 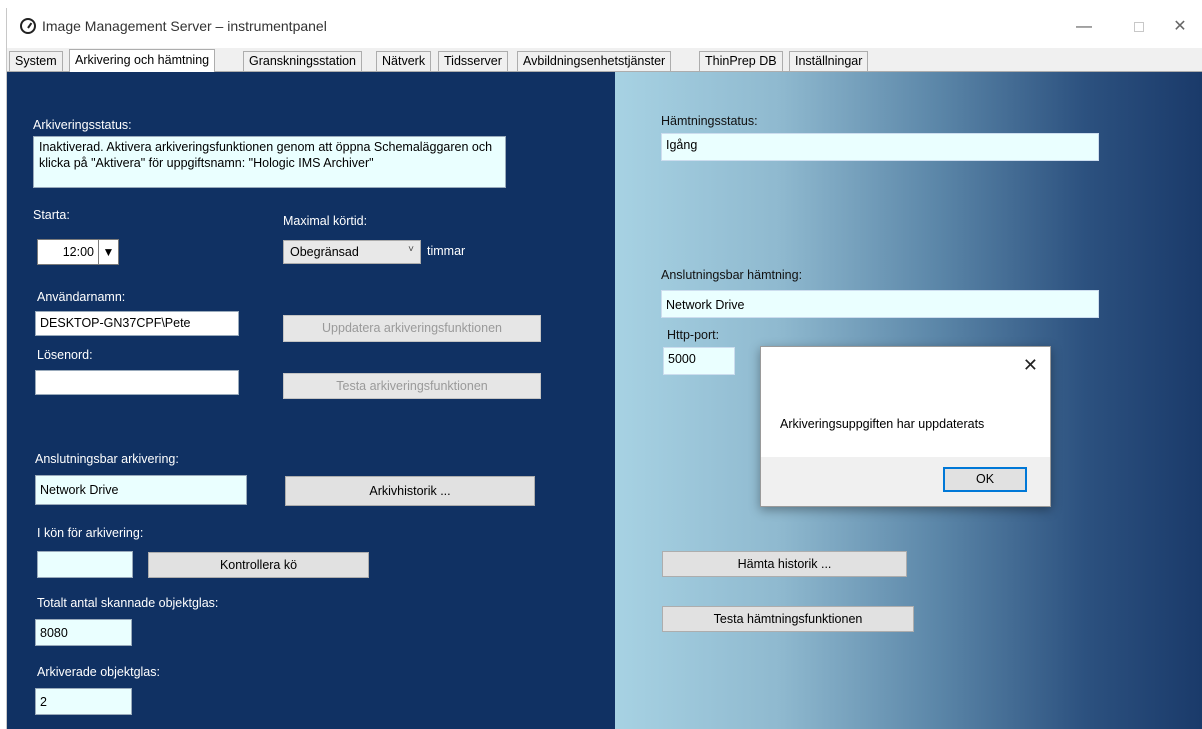 What do you see at coordinates (741, 61) in the screenshot?
I see `tab-thinprep-db: ThinPrep DB` at bounding box center [741, 61].